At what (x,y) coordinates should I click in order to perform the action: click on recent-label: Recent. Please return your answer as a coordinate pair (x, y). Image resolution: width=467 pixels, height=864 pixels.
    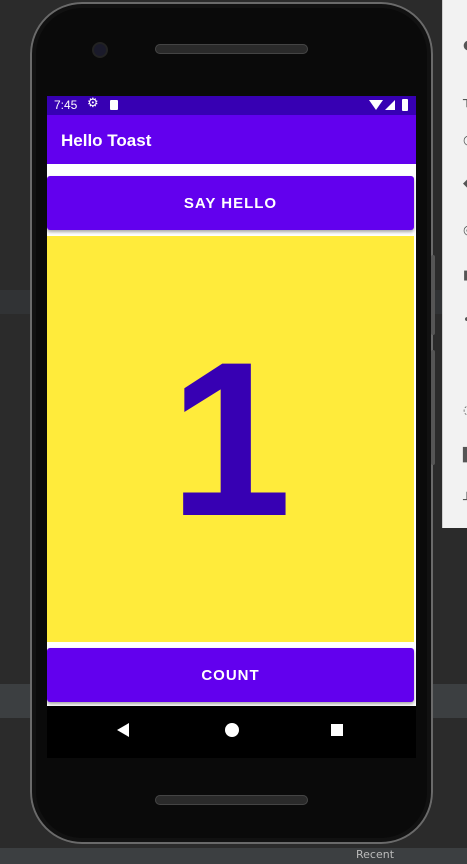
    Looking at the image, I should click on (375, 854).